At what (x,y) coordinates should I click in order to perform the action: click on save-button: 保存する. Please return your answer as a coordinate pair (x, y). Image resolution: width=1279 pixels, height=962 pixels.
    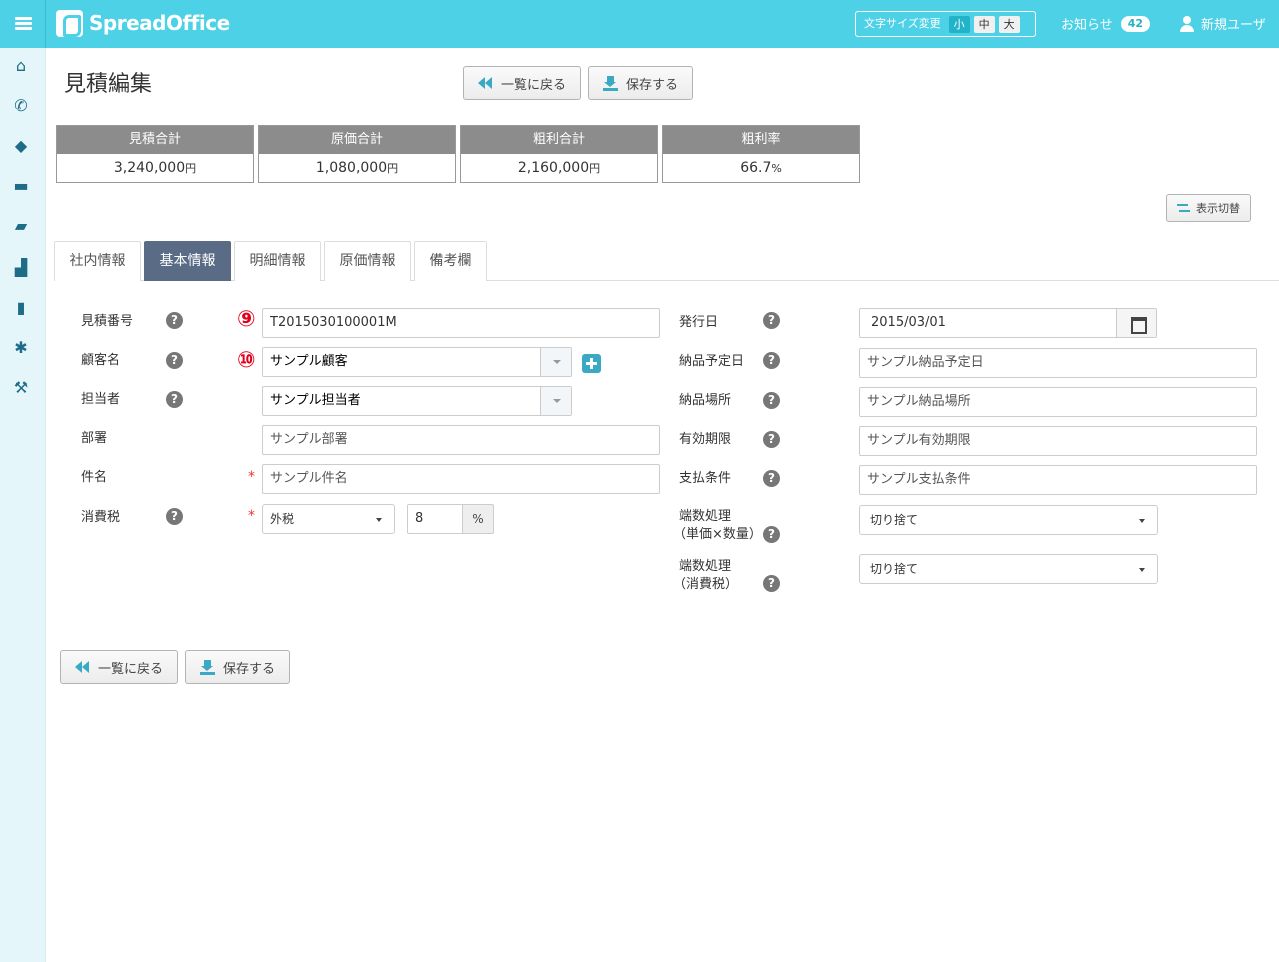
    Looking at the image, I should click on (640, 83).